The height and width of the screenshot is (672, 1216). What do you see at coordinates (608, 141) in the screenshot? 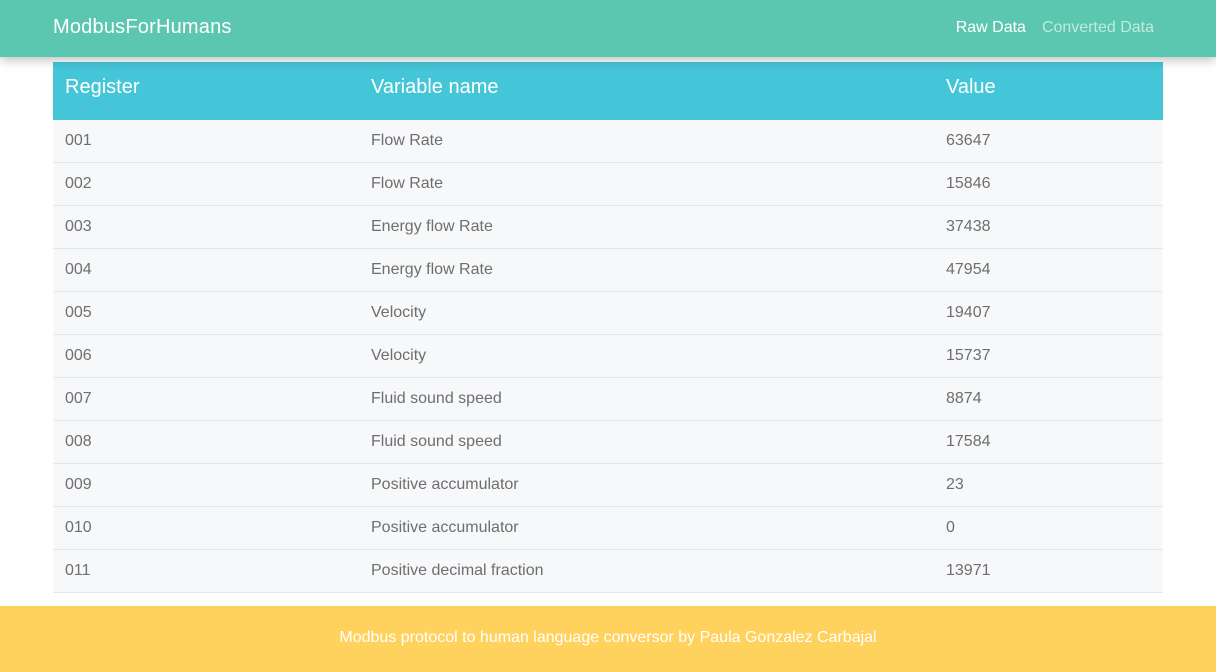
I see `table-row: 001 Flow Rate 63647` at bounding box center [608, 141].